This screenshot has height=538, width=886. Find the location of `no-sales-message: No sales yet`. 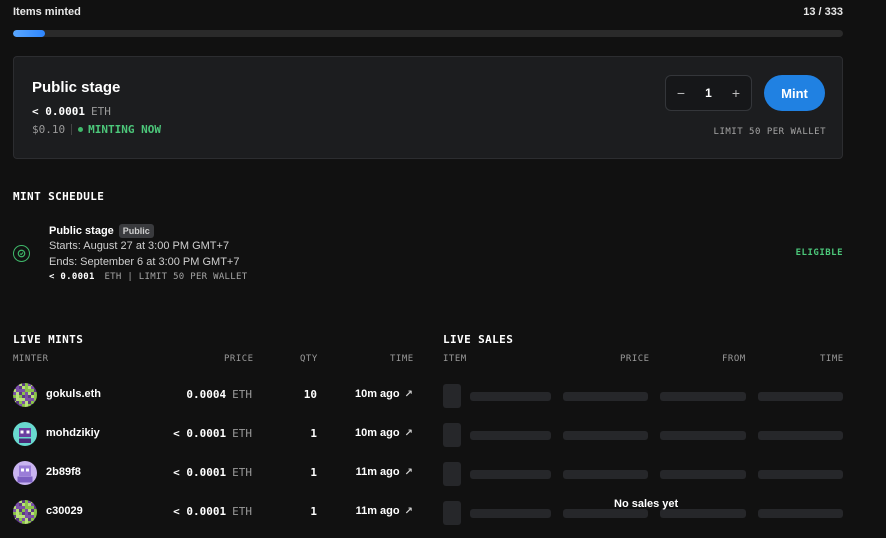

no-sales-message: No sales yet is located at coordinates (646, 504).